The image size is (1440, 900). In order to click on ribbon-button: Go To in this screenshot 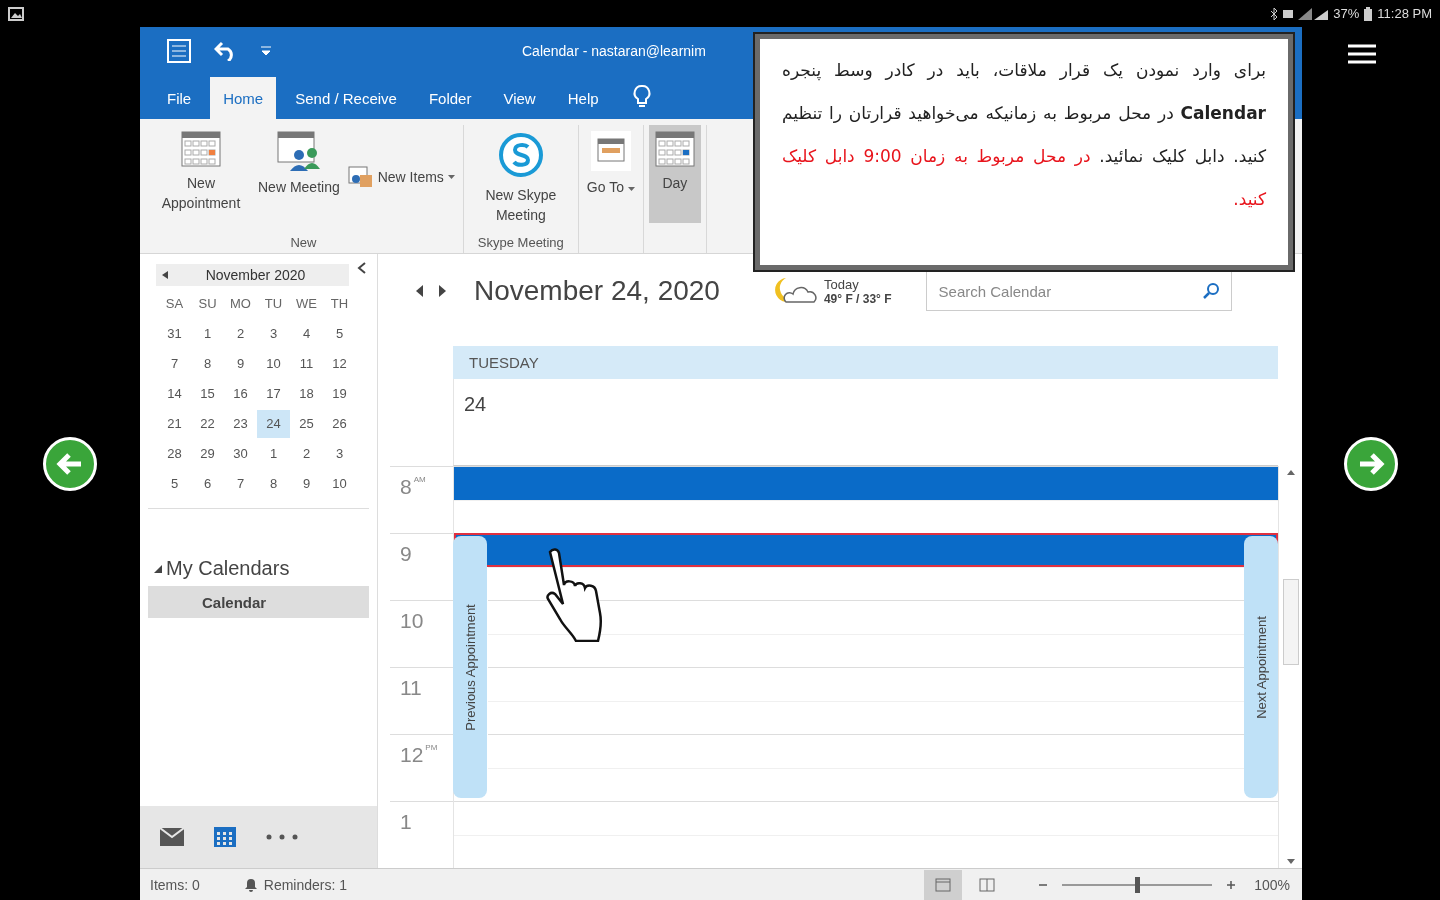, I will do `click(610, 164)`.